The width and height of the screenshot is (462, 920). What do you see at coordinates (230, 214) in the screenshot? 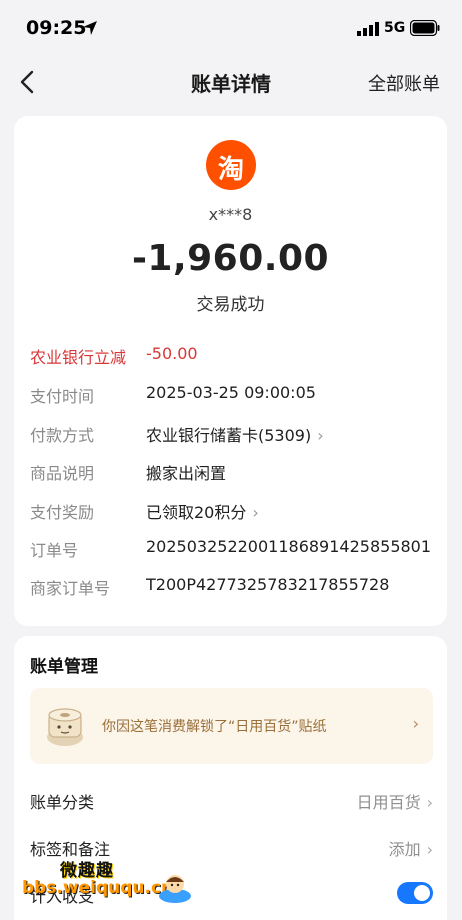
I see `merchant-name: x***8` at bounding box center [230, 214].